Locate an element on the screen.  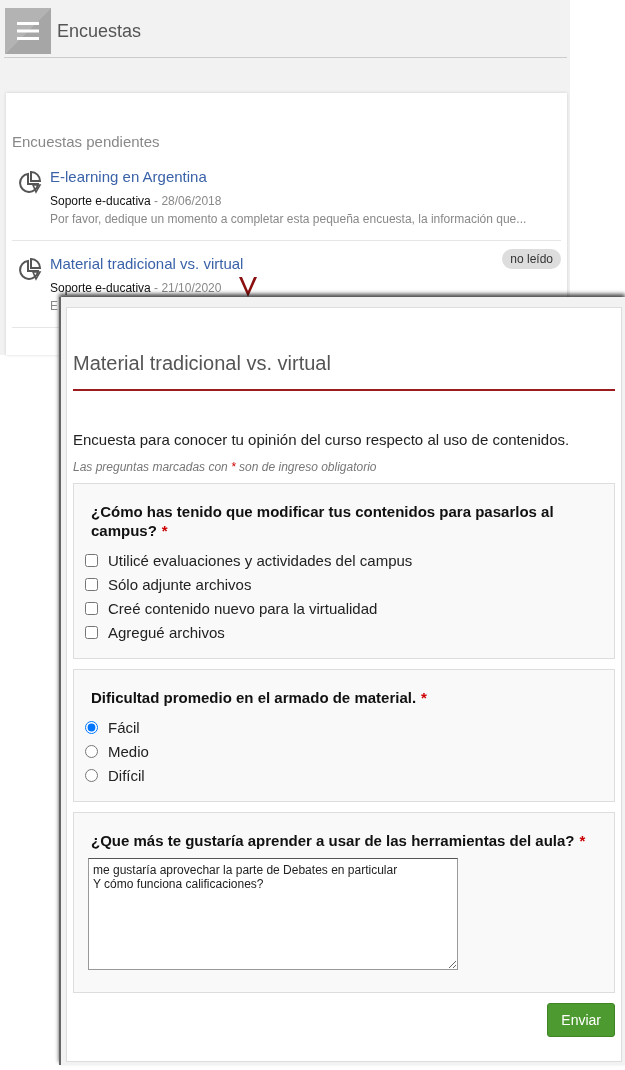
survey-link: Material tradicional vs. virtual is located at coordinates (147, 263).